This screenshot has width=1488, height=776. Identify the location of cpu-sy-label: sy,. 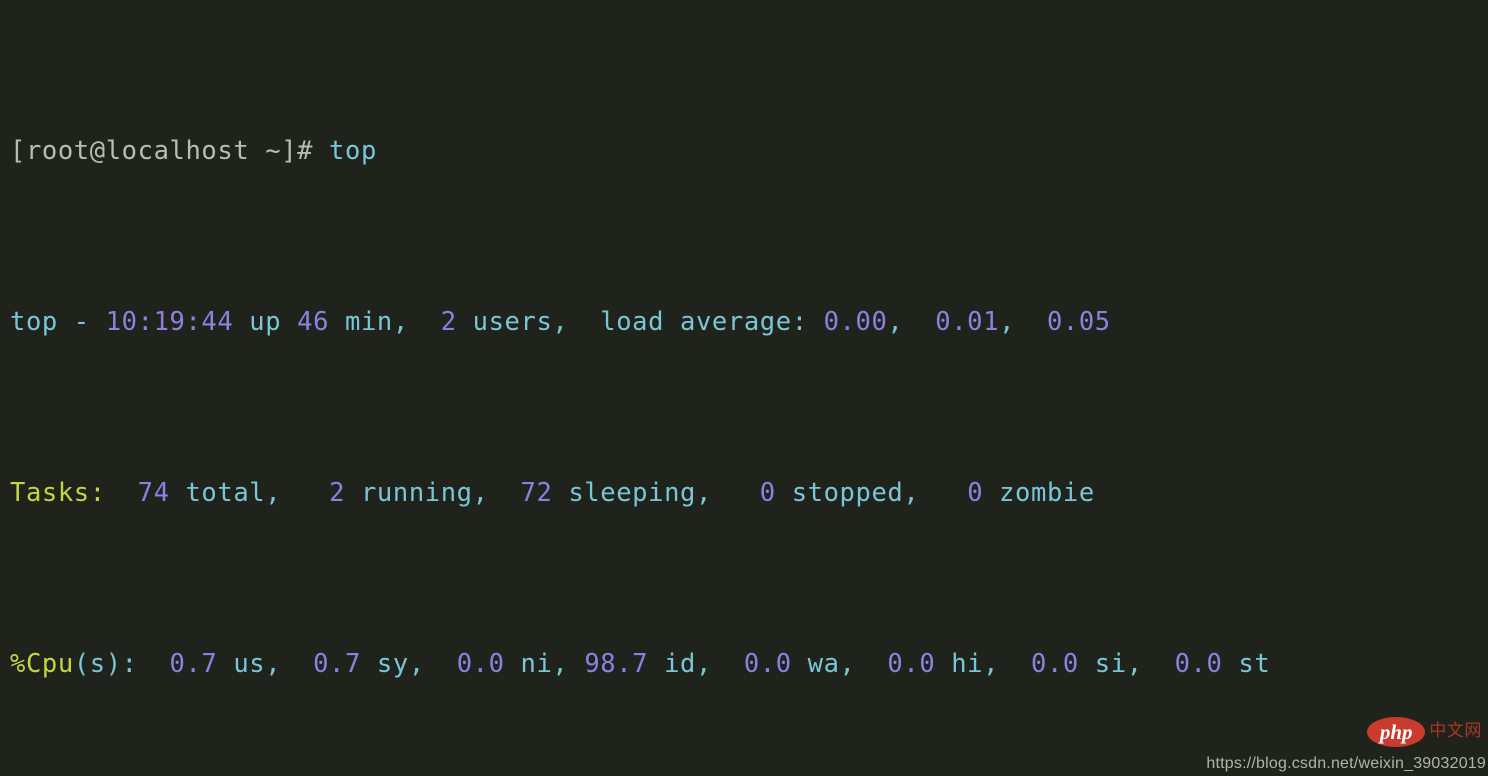
(392, 663).